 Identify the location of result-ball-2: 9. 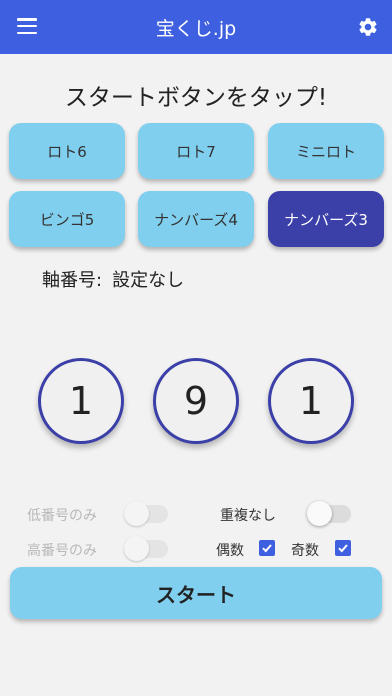
(196, 401).